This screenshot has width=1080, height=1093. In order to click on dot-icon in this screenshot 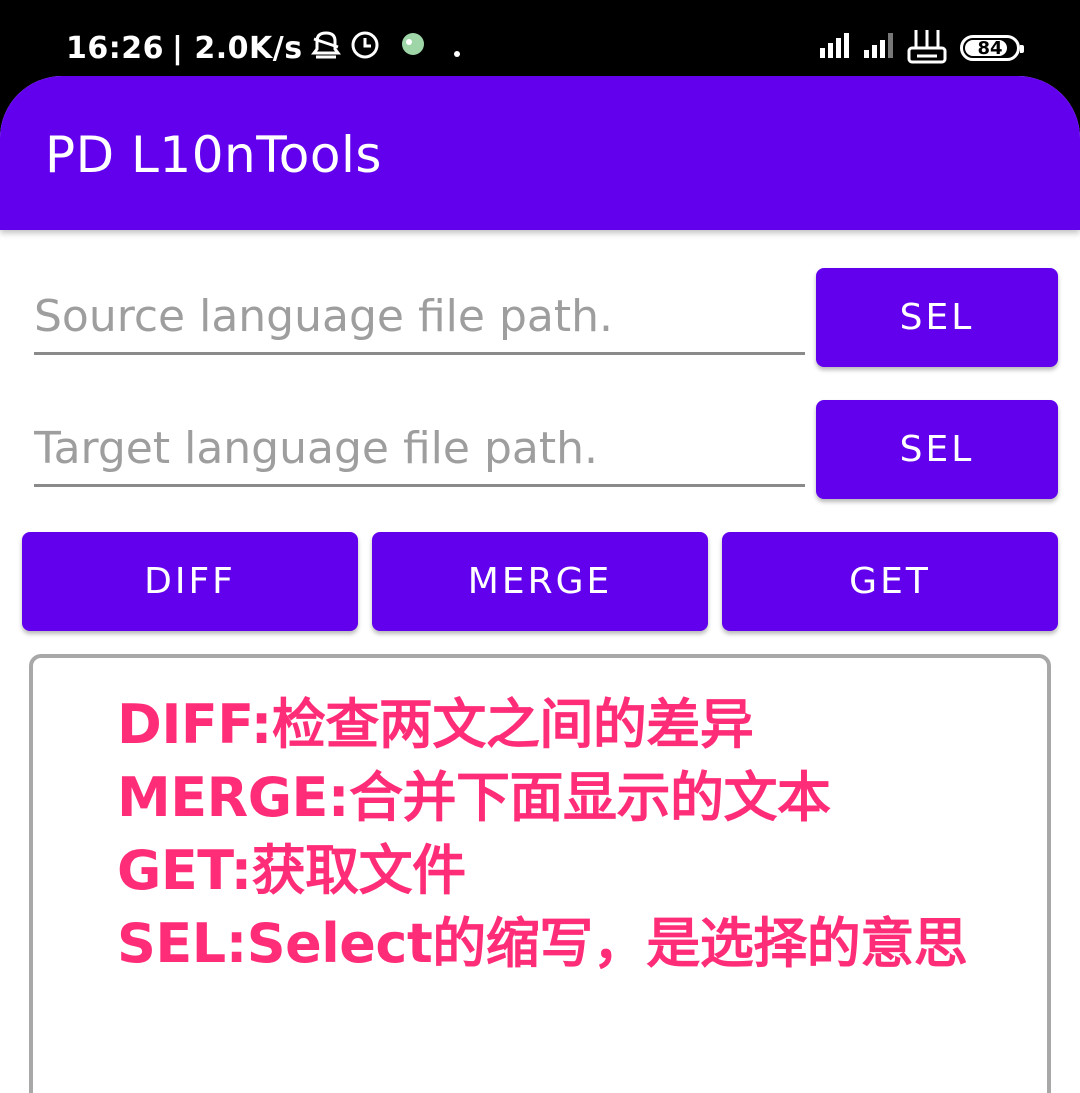, I will do `click(457, 48)`.